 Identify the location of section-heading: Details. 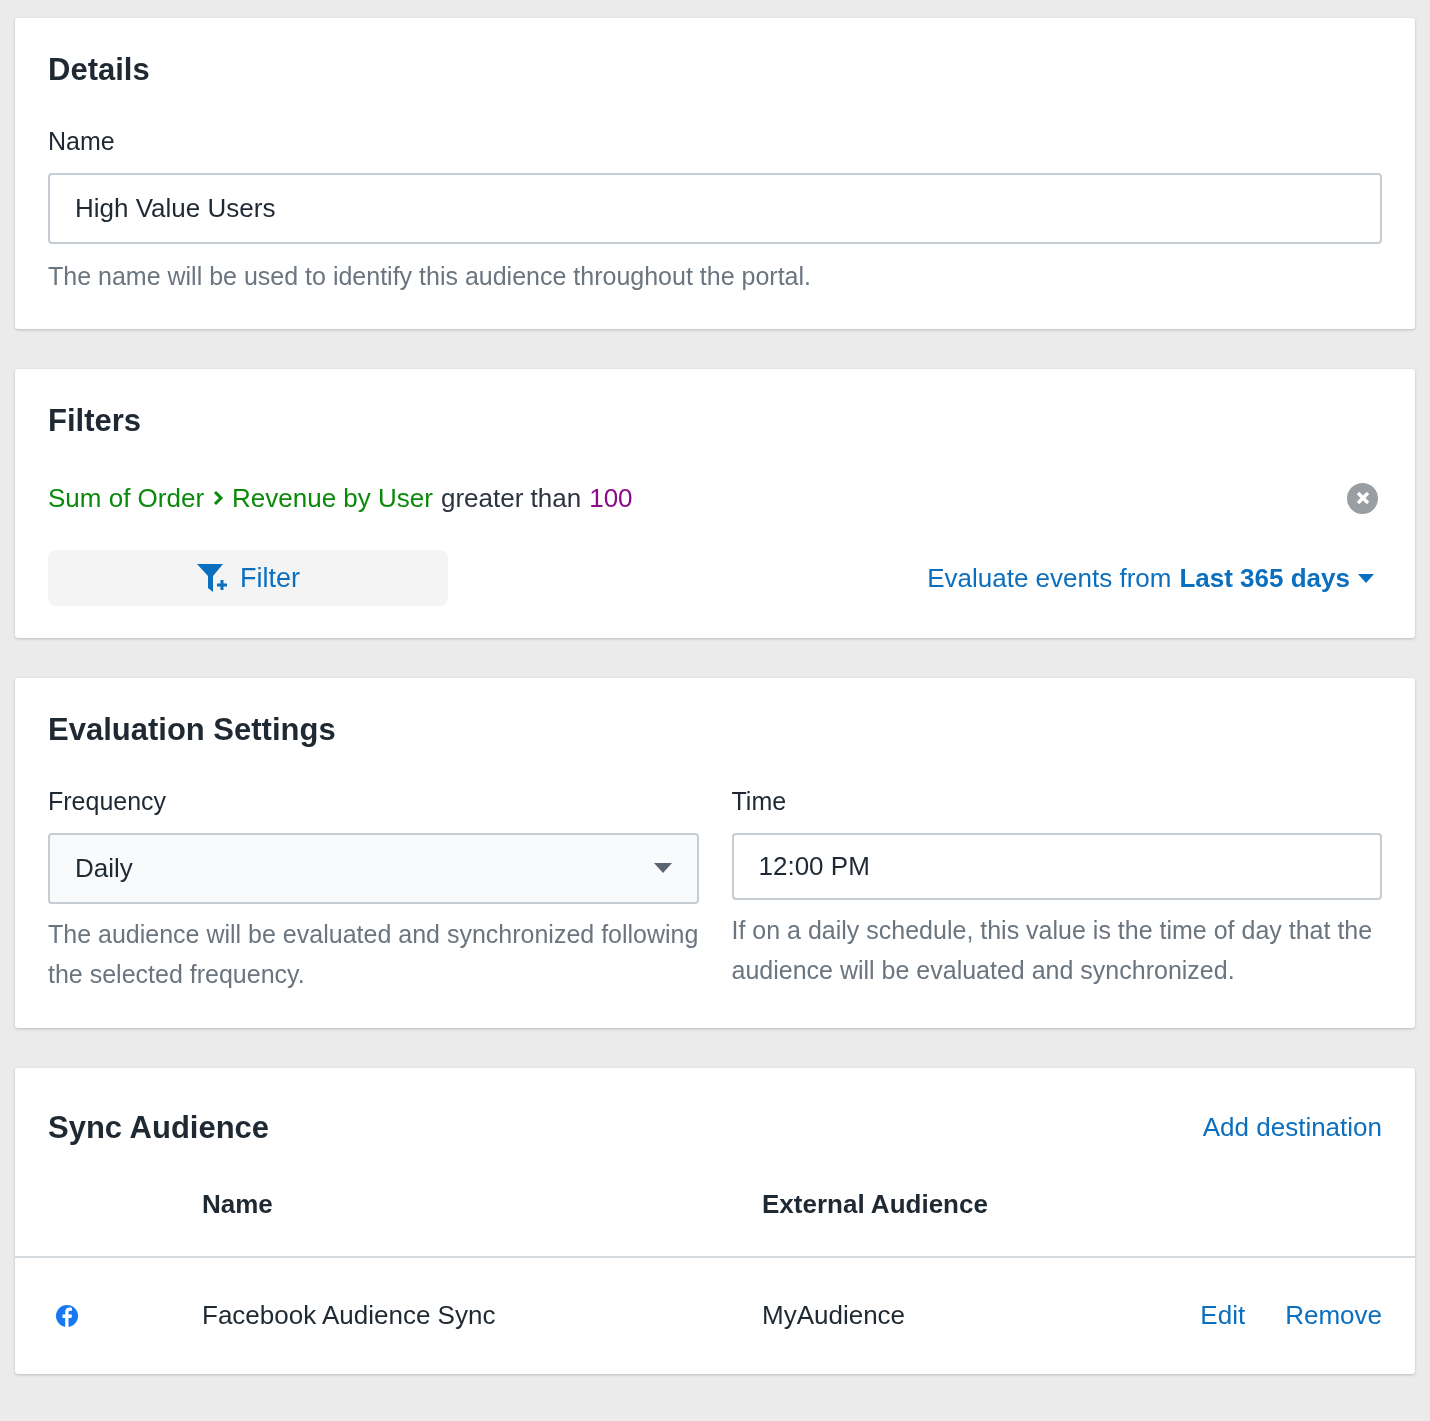
(99, 69).